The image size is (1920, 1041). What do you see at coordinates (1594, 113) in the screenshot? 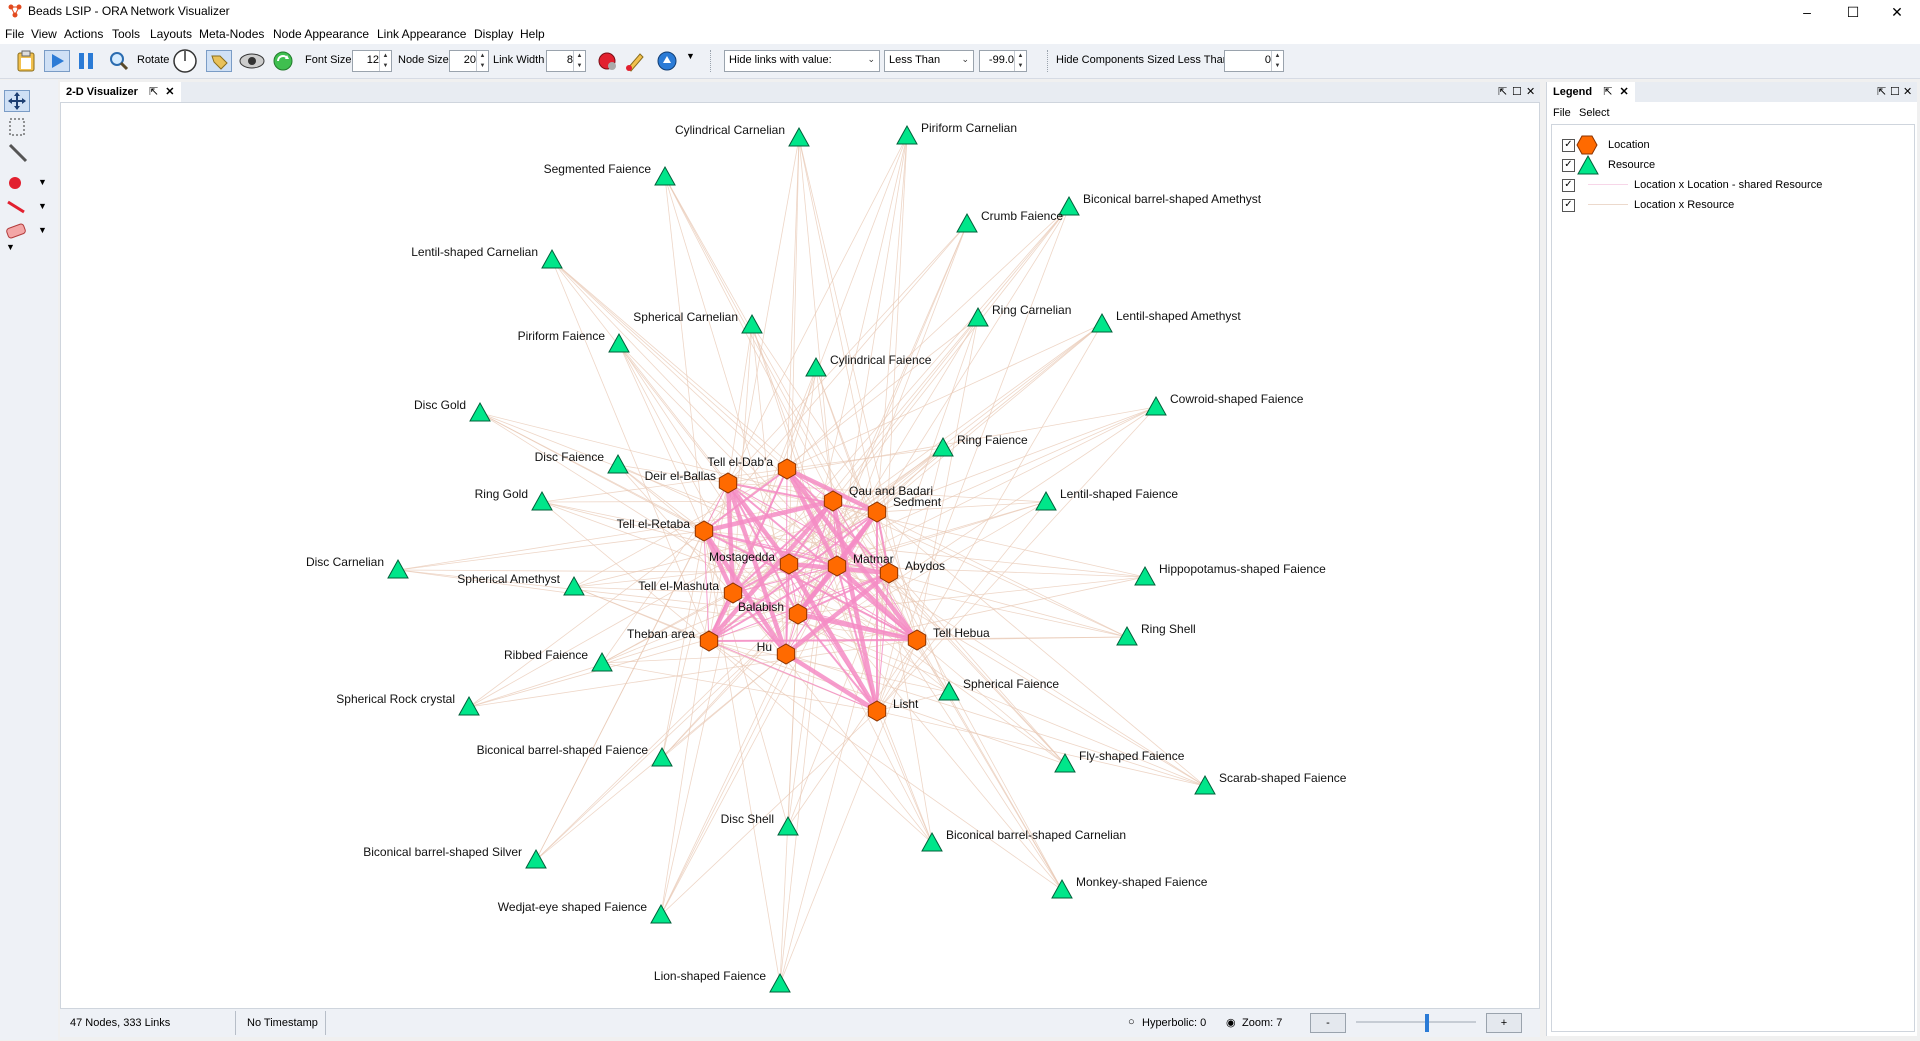
I see `legend-menu-select: Select` at bounding box center [1594, 113].